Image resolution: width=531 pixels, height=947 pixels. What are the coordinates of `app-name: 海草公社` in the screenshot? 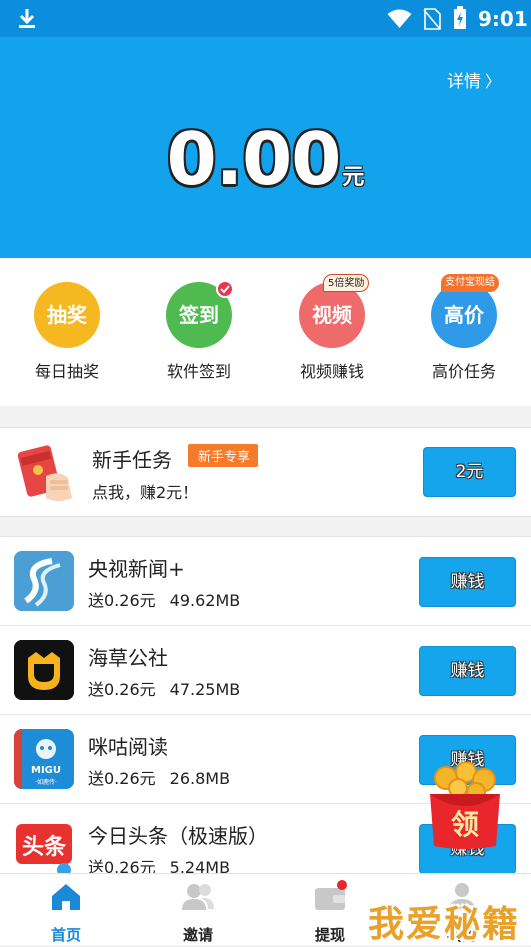 It's located at (128, 658).